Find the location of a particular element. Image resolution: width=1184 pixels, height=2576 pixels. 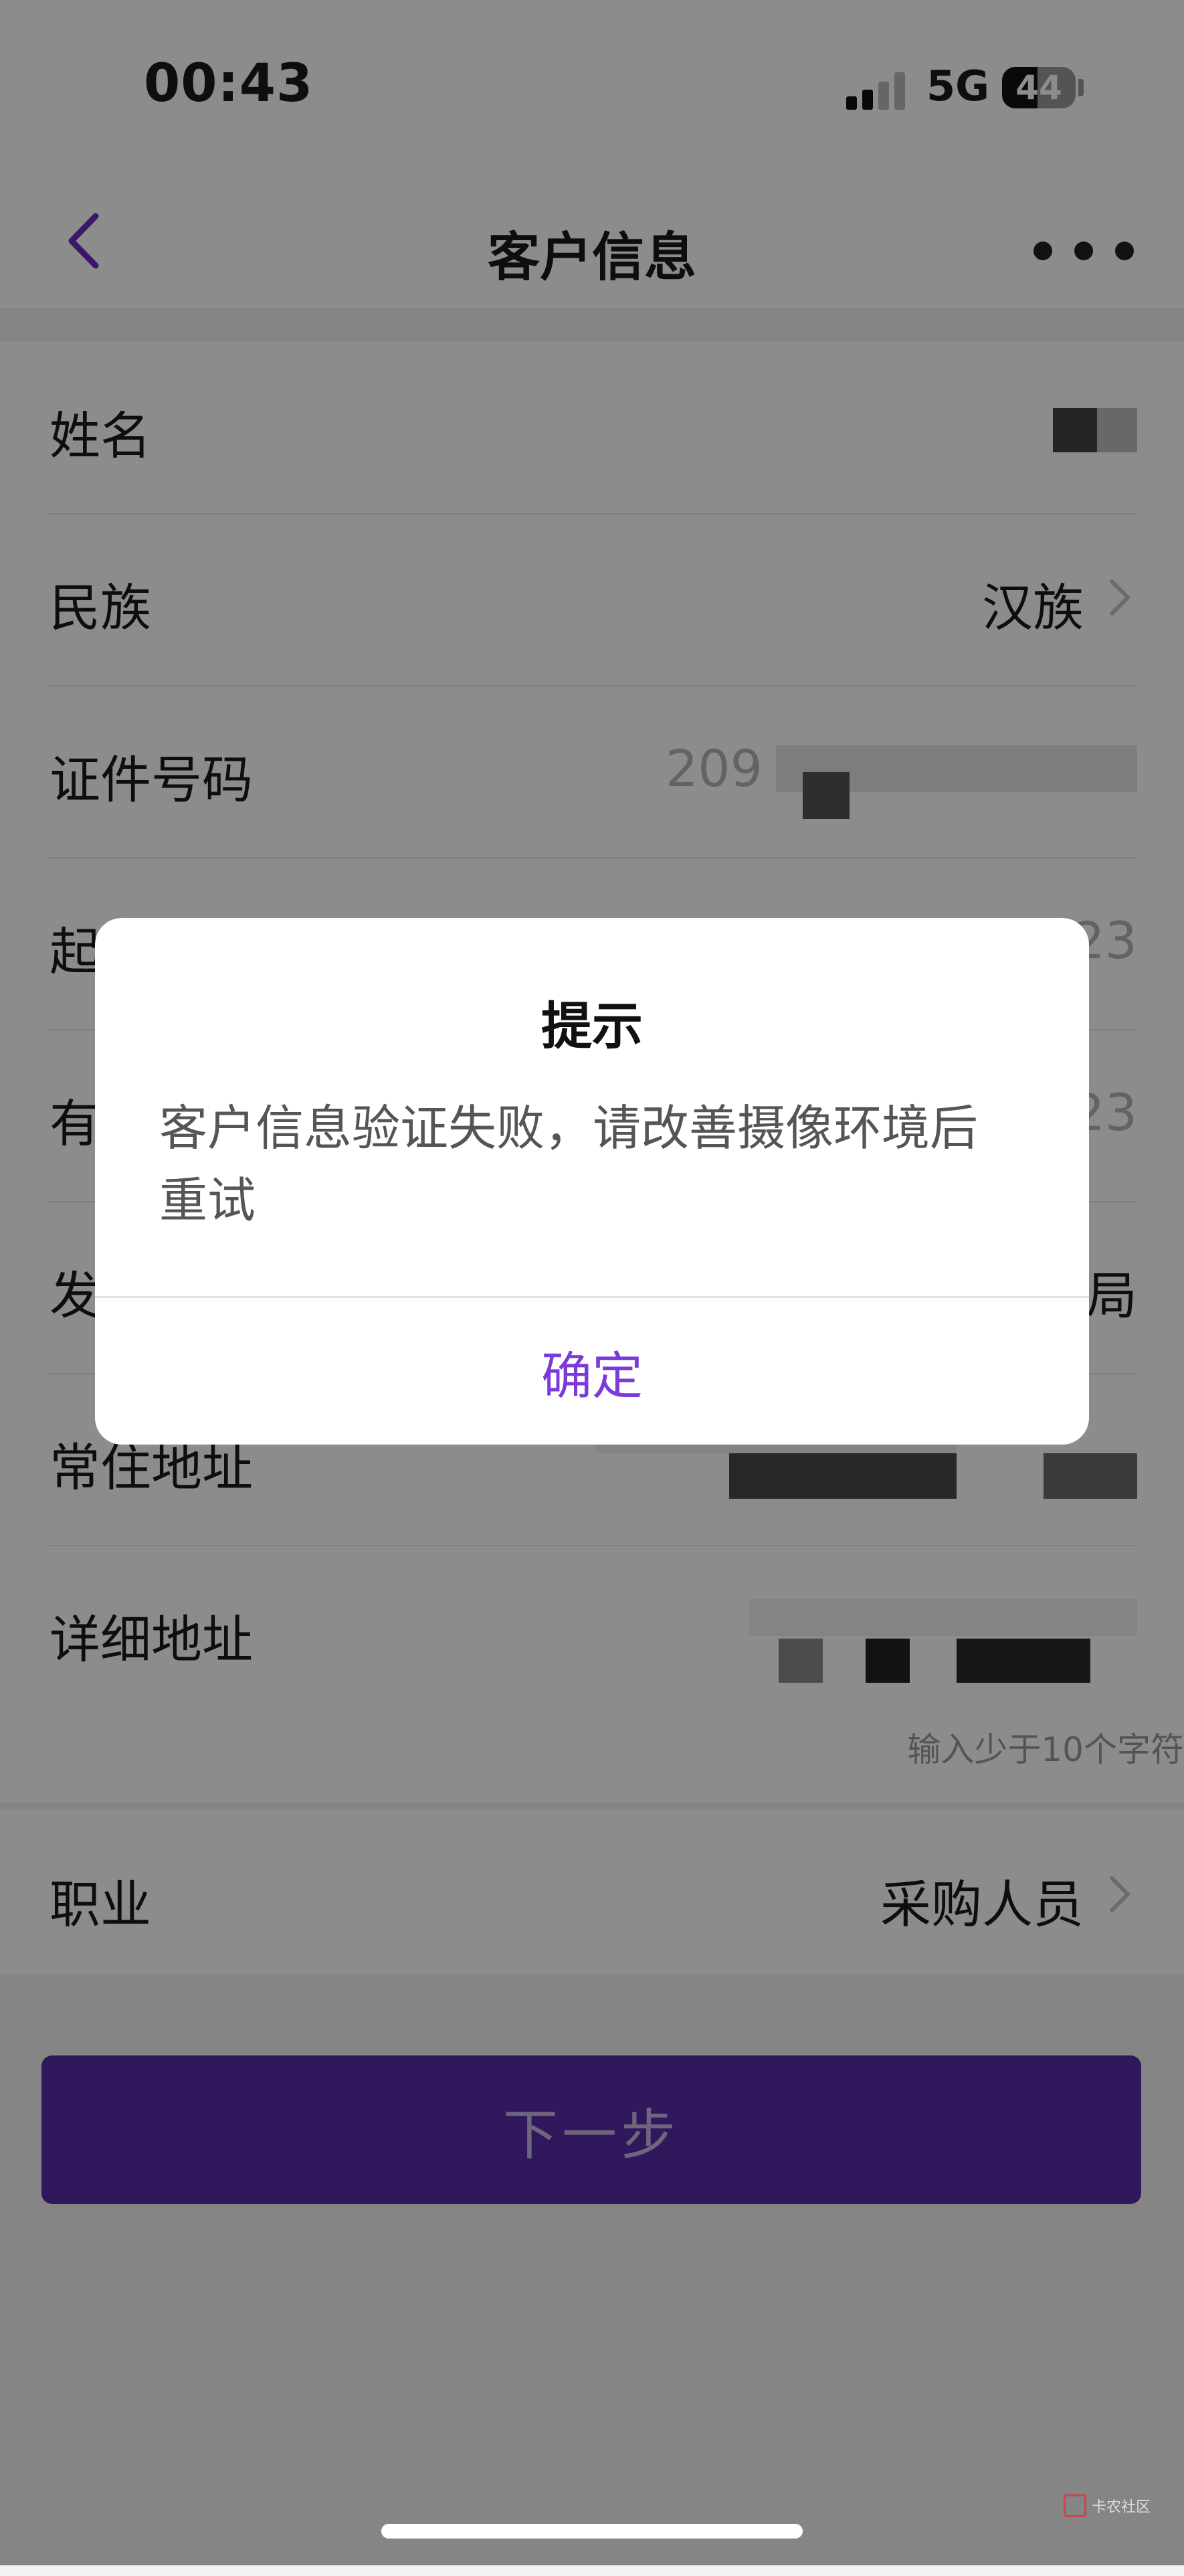

dialog-title: 提示 is located at coordinates (592, 1026).